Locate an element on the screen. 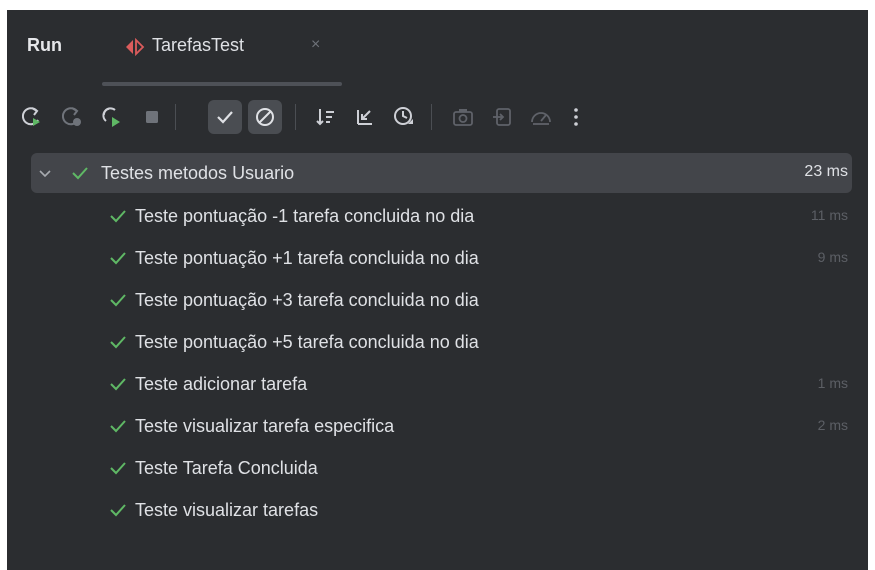 The height and width of the screenshot is (570, 875). collapse-all-button is located at coordinates (365, 117).